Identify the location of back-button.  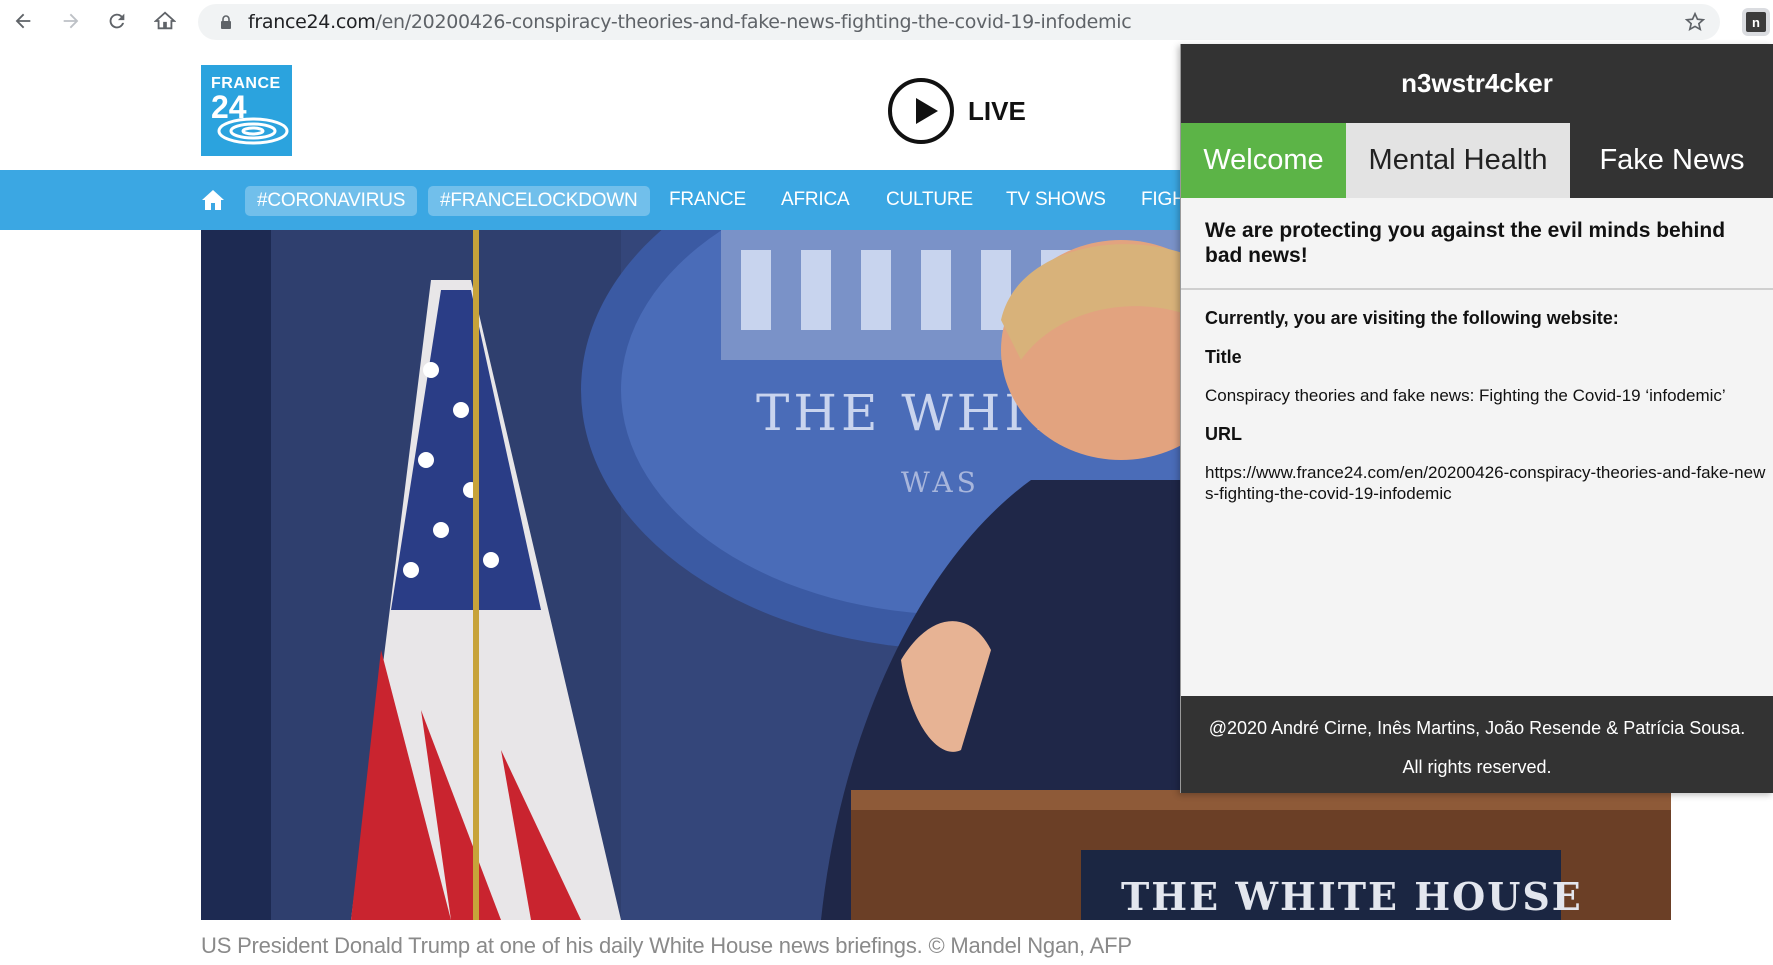
(23, 21).